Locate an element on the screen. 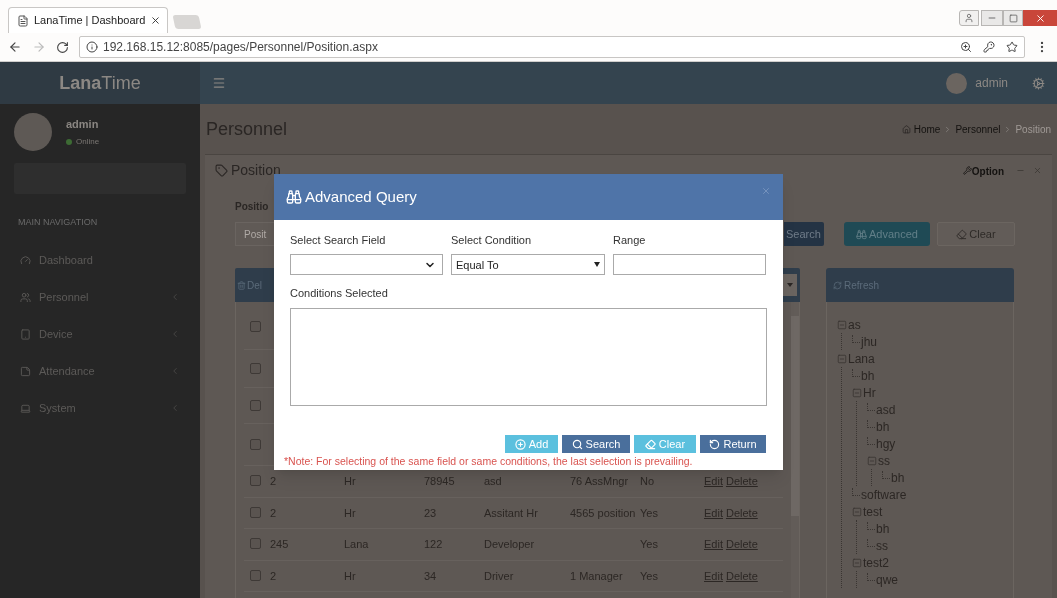 This screenshot has height=598, width=1057. search-field-select is located at coordinates (366, 265).